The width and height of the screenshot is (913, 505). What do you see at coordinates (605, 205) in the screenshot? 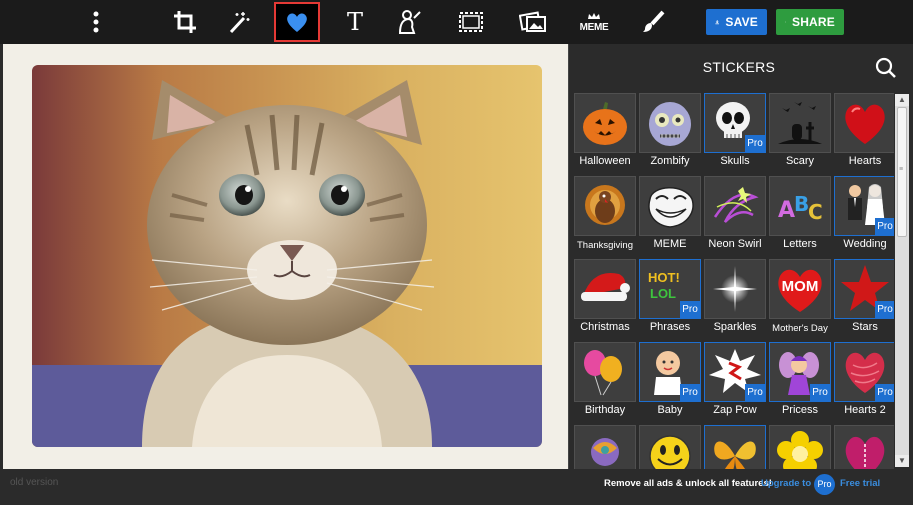
I see `turkey-icon` at bounding box center [605, 205].